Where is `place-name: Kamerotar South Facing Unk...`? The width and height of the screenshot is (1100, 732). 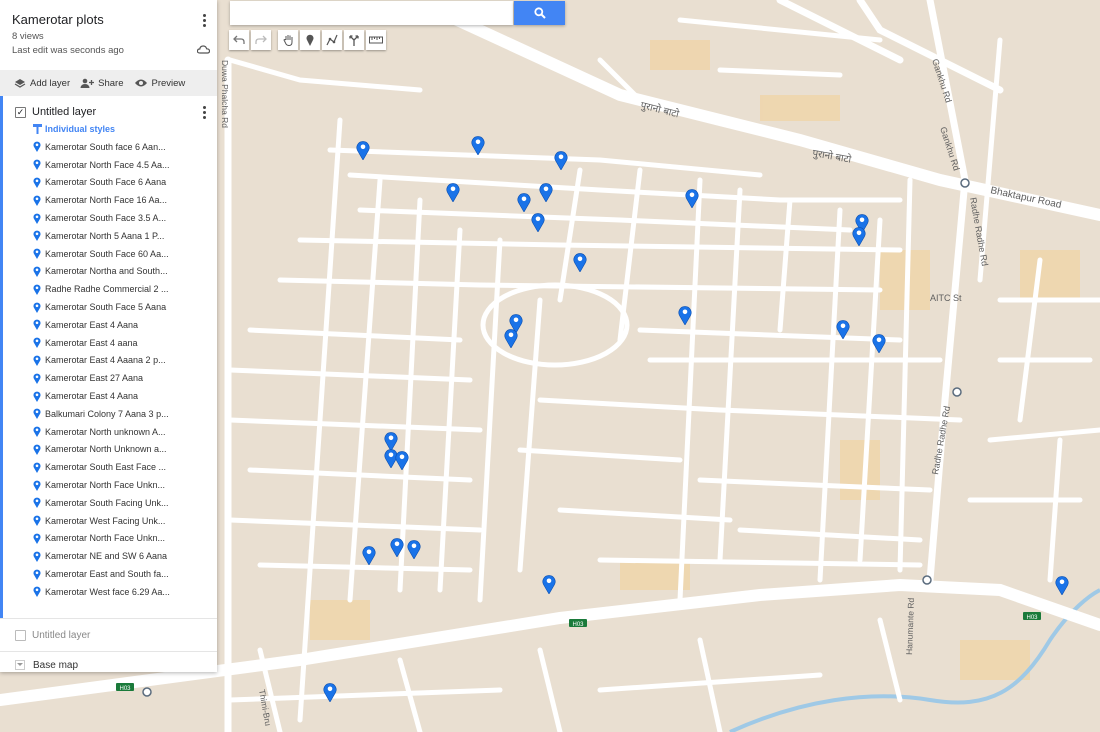
place-name: Kamerotar South Facing Unk... is located at coordinates (107, 502).